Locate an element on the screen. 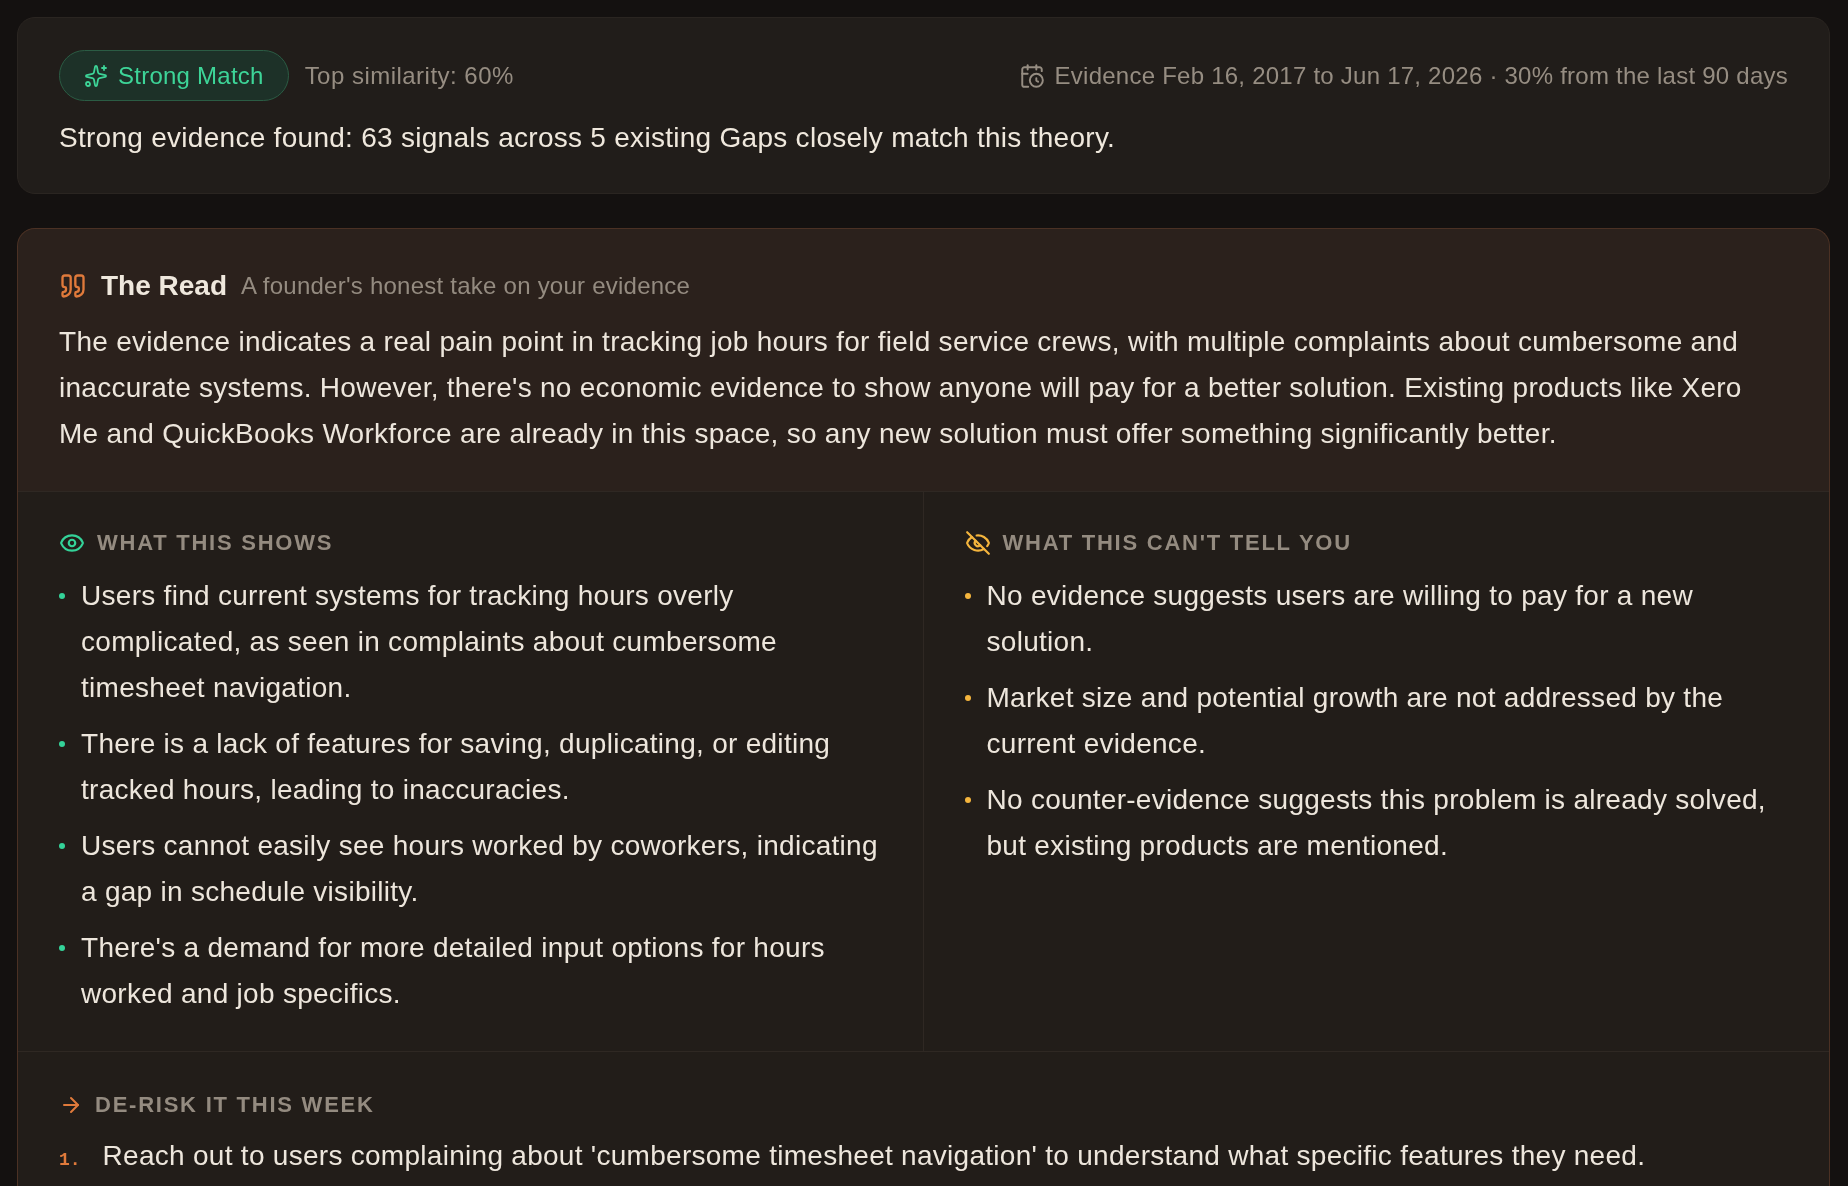 The image size is (1848, 1186). evidence-range-text: Evidence Feb 16, 2017 to Jun 17, 2026 · 30% from the last 90 days is located at coordinates (1421, 75).